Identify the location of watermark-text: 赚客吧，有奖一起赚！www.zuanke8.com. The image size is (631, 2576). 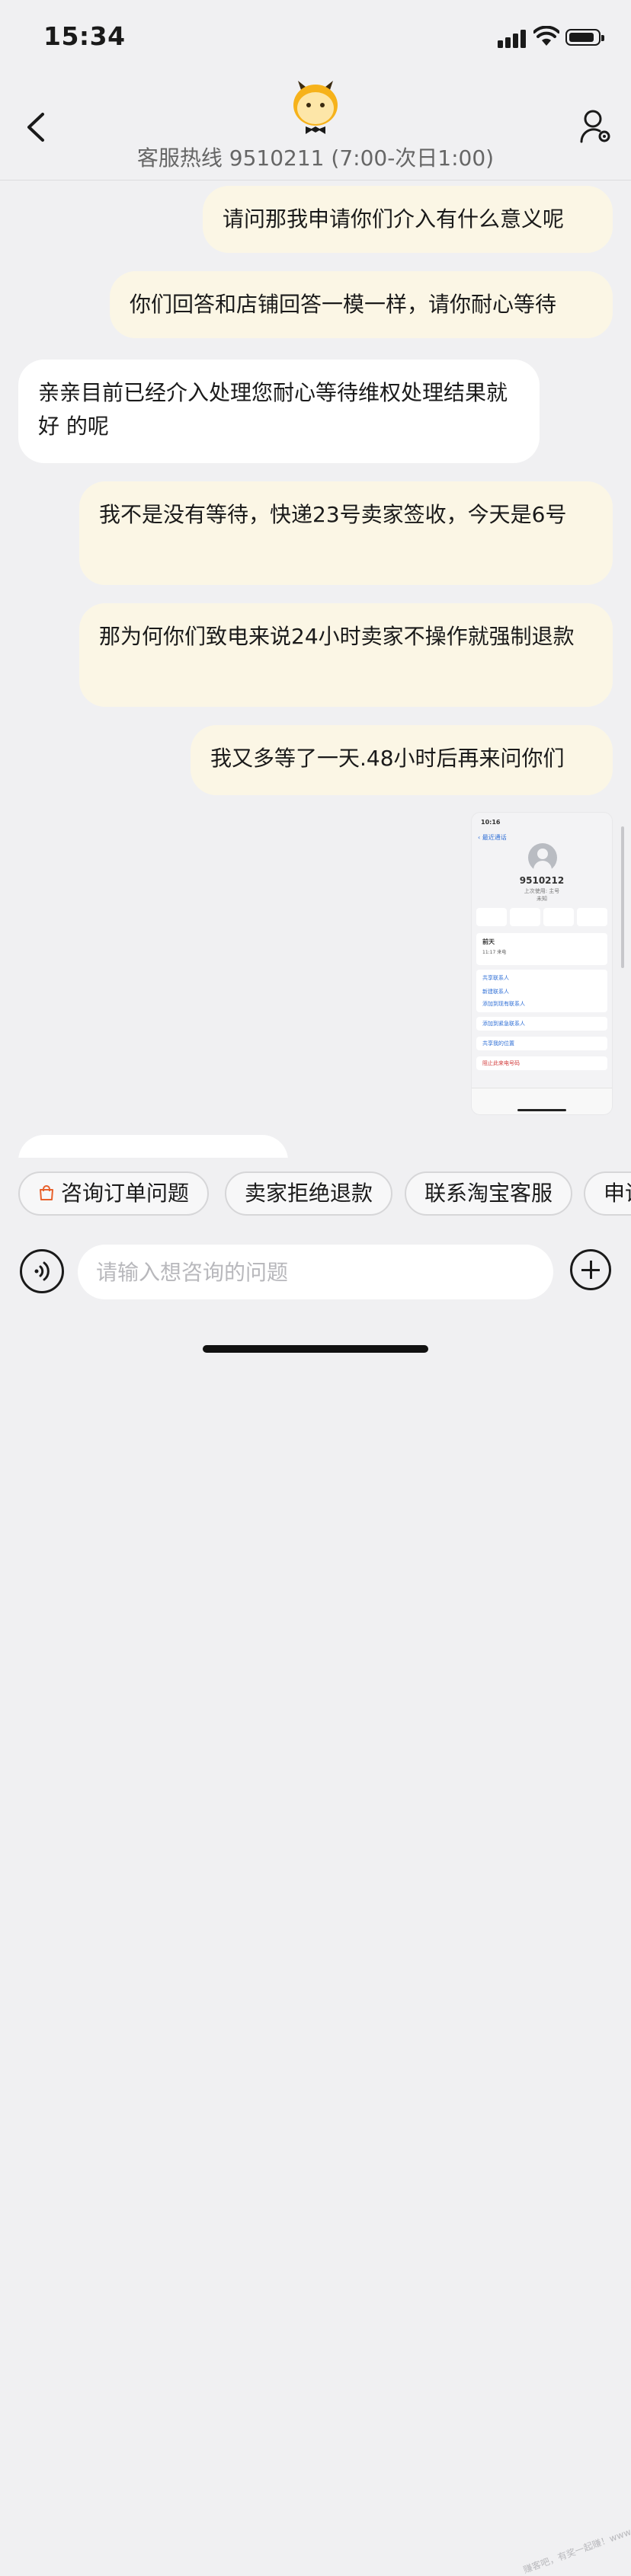
(576, 2540).